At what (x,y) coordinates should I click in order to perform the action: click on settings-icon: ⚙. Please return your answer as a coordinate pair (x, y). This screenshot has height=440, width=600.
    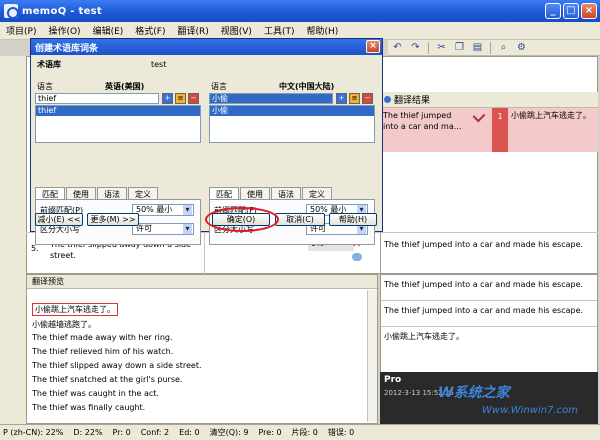
    Looking at the image, I should click on (521, 47).